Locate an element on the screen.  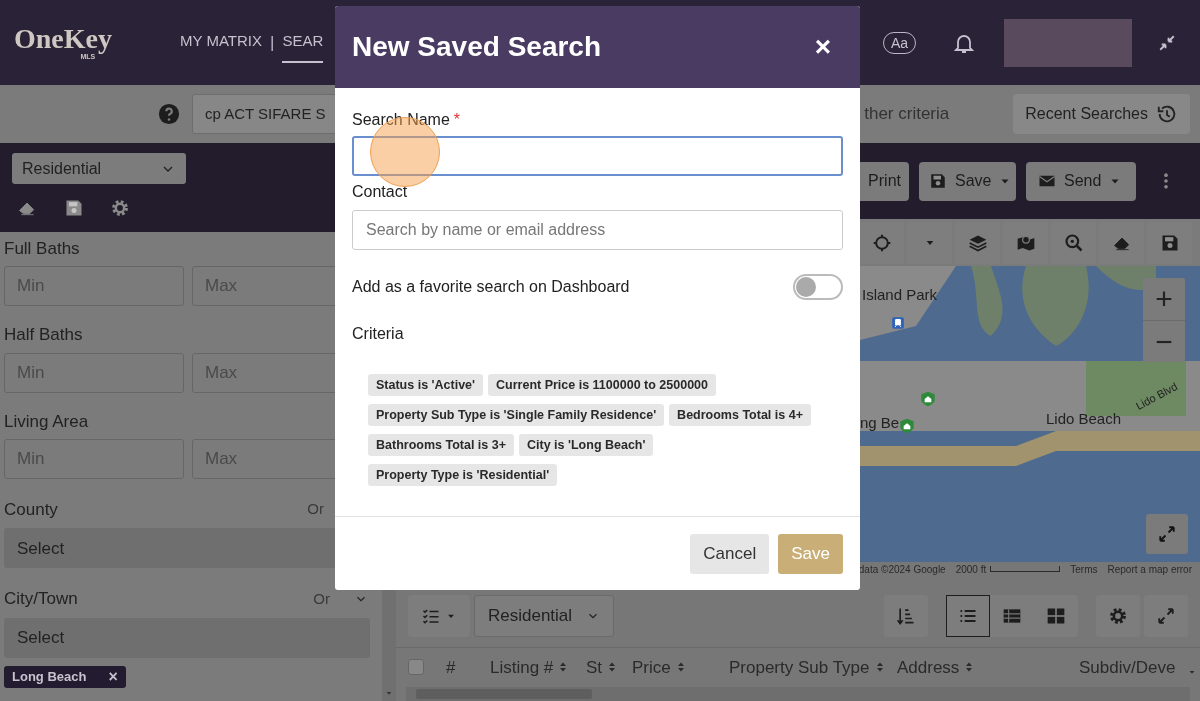
place-label: Island Park is located at coordinates (900, 295).